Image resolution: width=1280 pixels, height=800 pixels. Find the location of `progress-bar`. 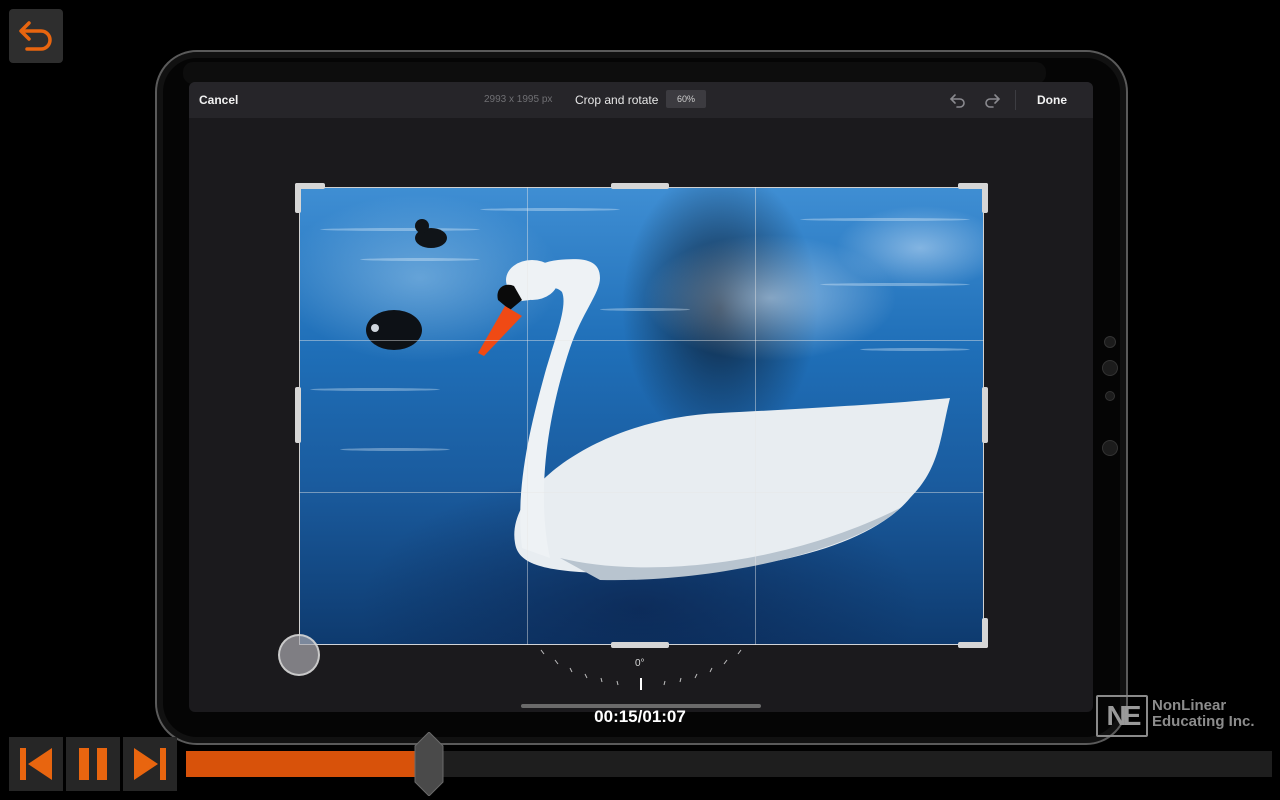

progress-bar is located at coordinates (729, 764).